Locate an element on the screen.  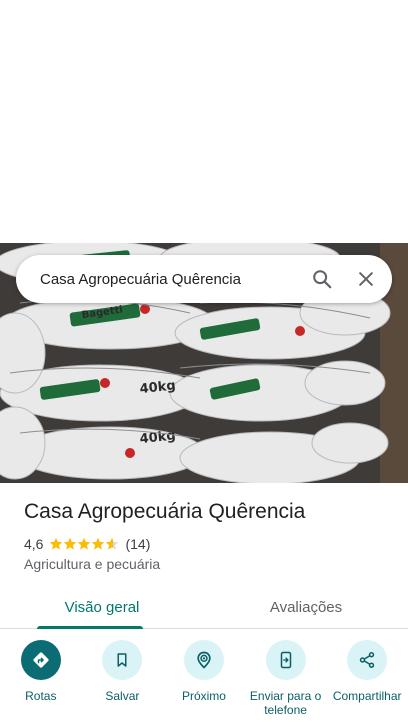
tab-overview: Visão geral is located at coordinates (102, 607).